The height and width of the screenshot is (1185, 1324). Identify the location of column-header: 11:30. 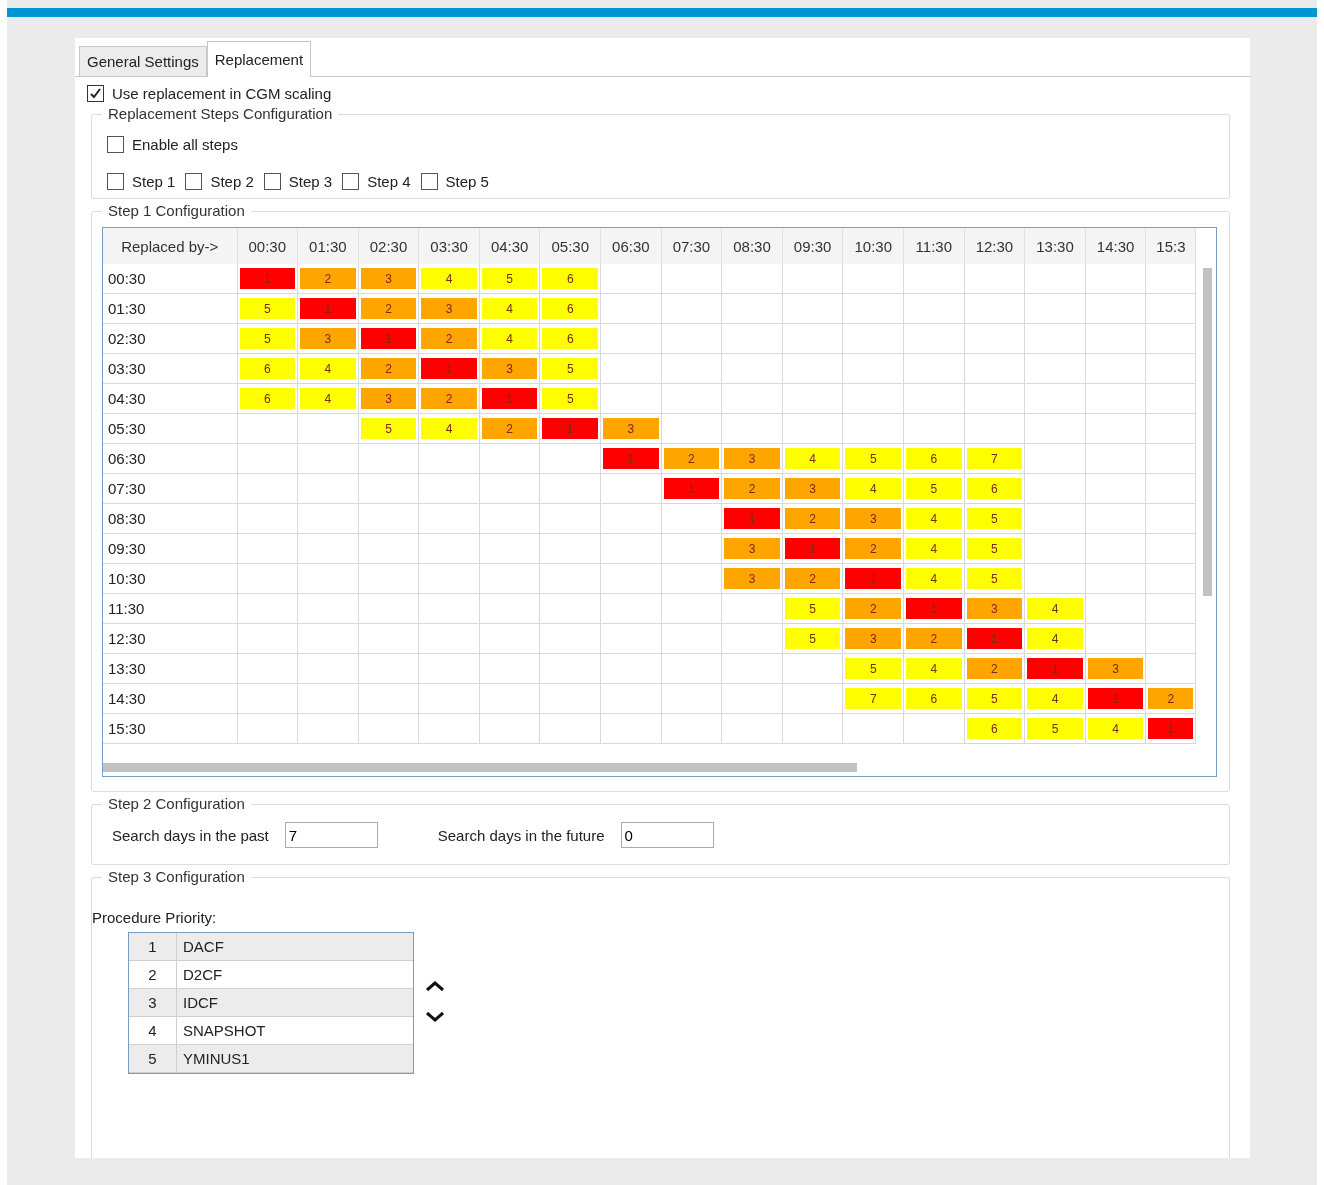
(934, 246).